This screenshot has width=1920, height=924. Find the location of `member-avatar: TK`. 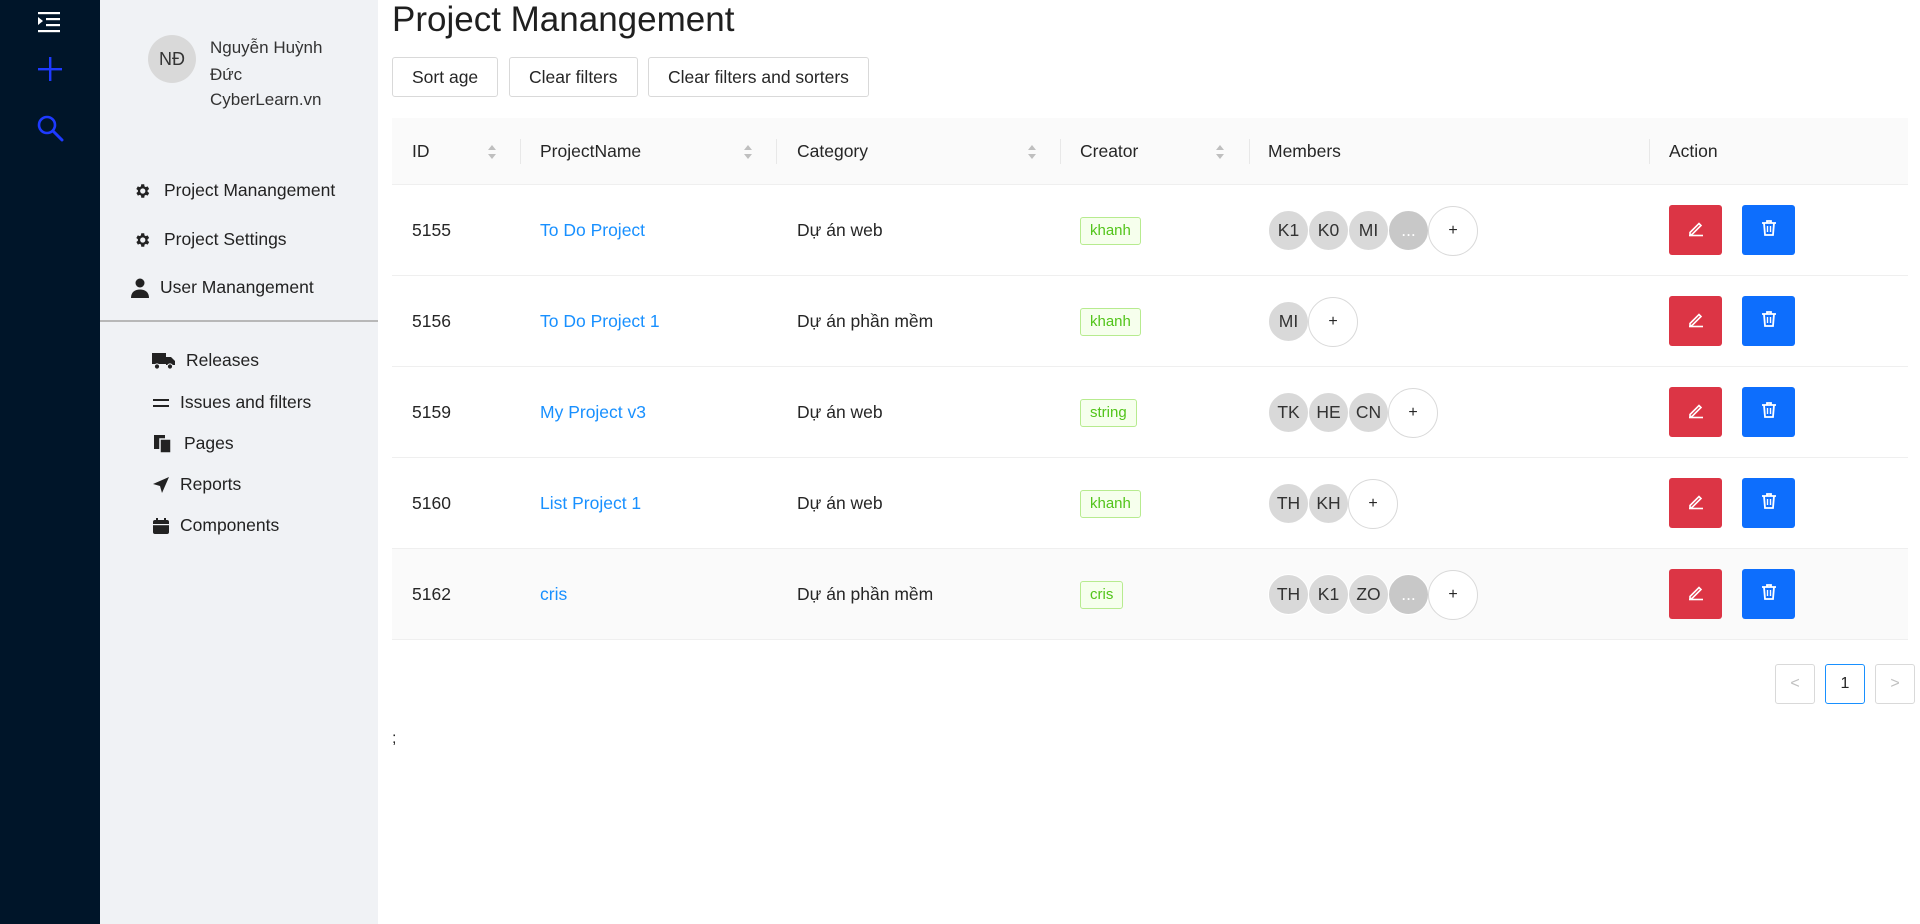

member-avatar: TK is located at coordinates (1288, 412).